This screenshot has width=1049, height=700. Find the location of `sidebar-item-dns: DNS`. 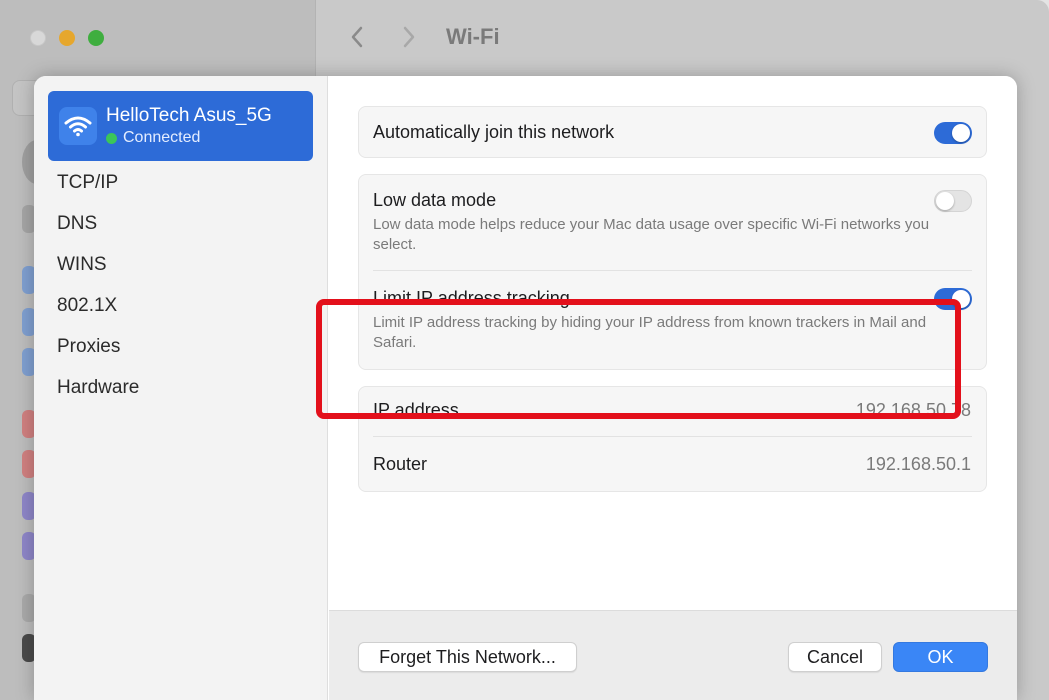

sidebar-item-dns: DNS is located at coordinates (77, 224).